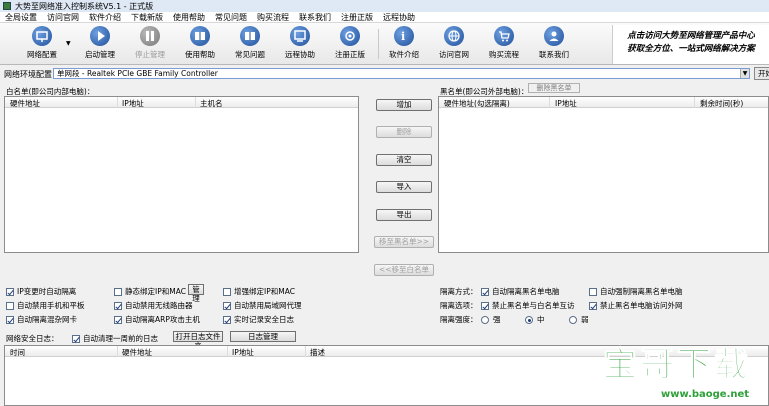  Describe the element at coordinates (259, 291) in the screenshot. I see `enhanced-bind-checkbox: 增强绑定IP和MAC` at that location.